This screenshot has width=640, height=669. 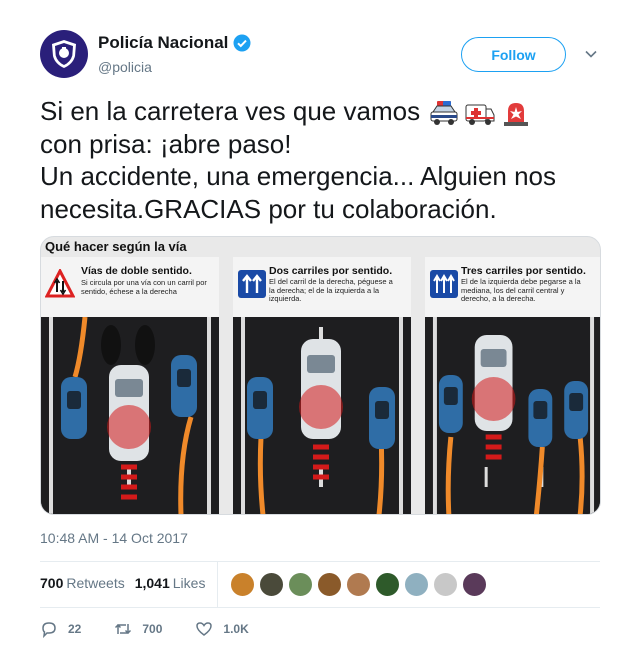 I want to click on retweets-label: Retweets, so click(x=95, y=583).